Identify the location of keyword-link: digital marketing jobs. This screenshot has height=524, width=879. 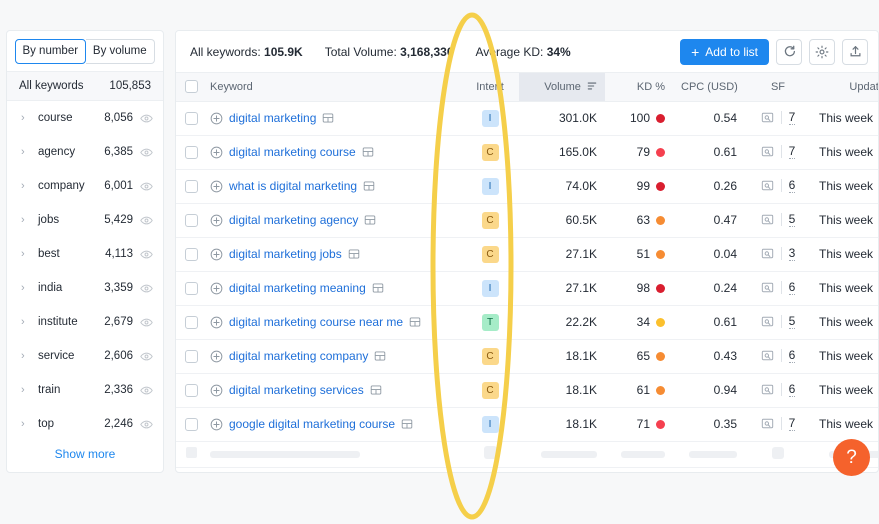
(285, 254).